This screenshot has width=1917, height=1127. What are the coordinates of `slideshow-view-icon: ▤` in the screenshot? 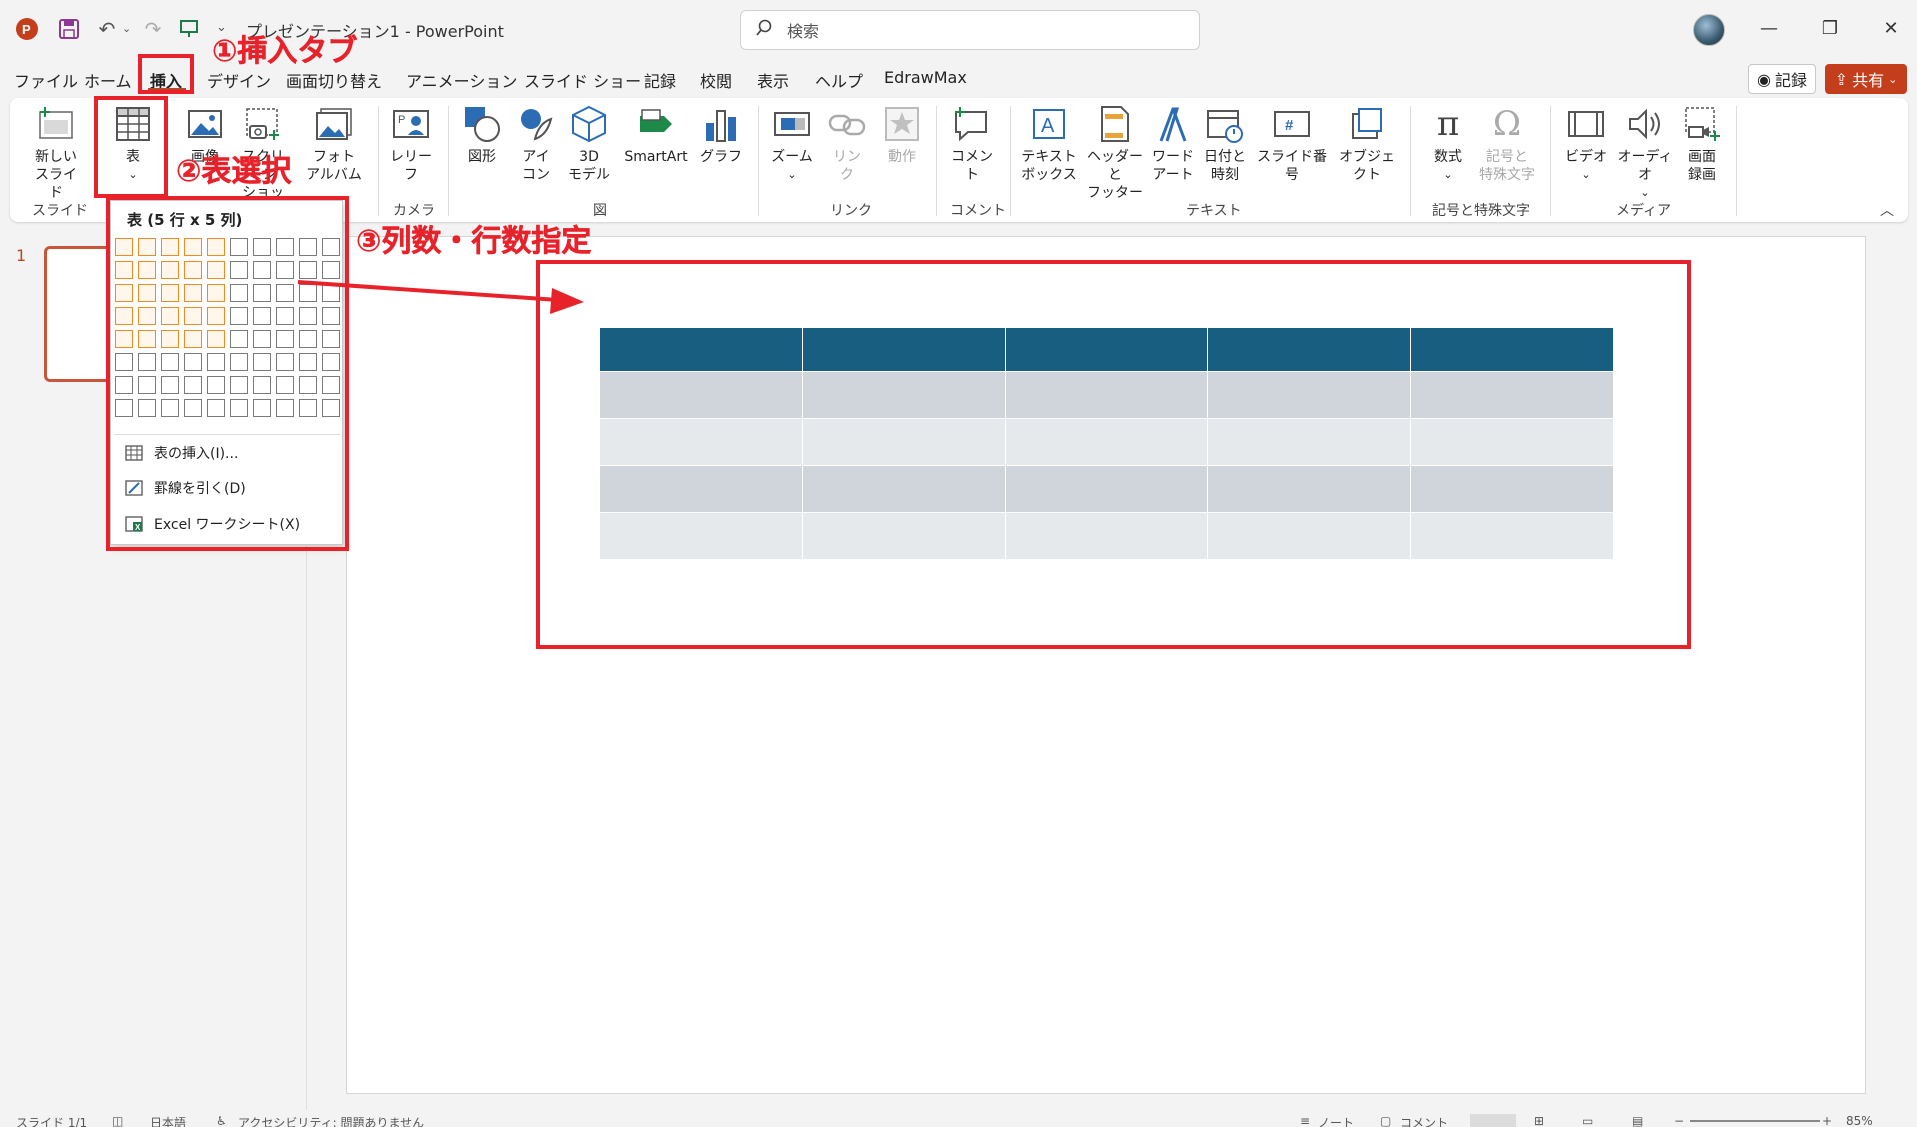 It's located at (1637, 1120).